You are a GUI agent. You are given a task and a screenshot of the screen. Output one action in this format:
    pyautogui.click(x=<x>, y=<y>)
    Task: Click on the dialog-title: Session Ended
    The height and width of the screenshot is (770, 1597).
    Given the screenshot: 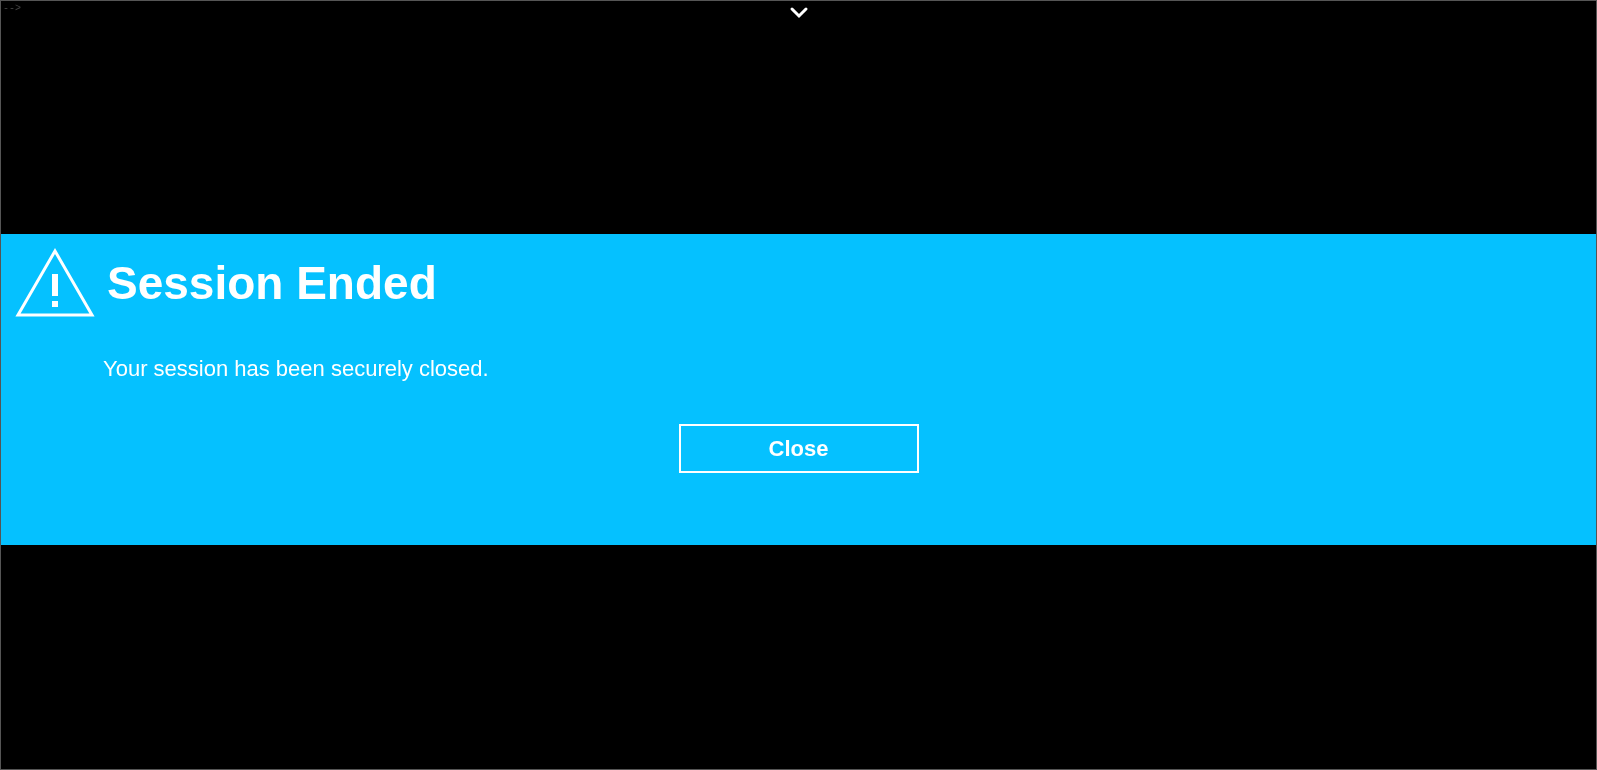 What is the action you would take?
    pyautogui.click(x=272, y=283)
    